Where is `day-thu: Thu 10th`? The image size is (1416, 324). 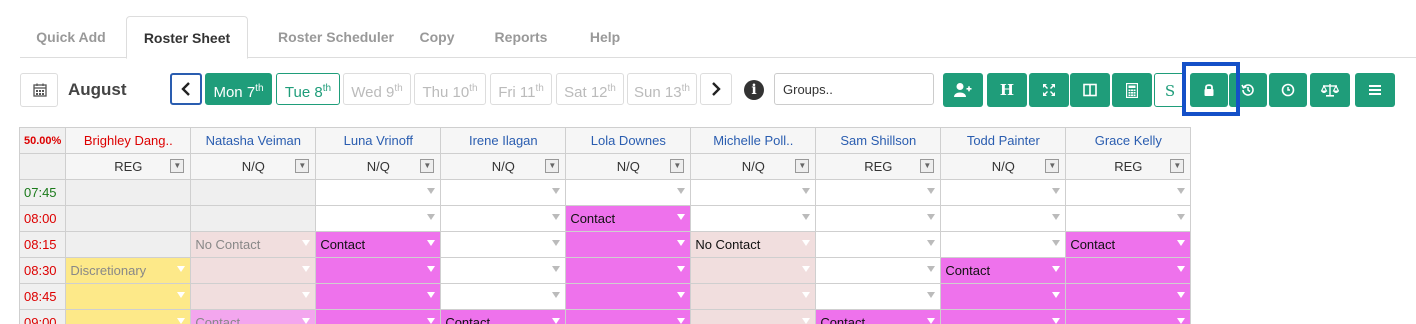
day-thu: Thu 10th is located at coordinates (450, 89).